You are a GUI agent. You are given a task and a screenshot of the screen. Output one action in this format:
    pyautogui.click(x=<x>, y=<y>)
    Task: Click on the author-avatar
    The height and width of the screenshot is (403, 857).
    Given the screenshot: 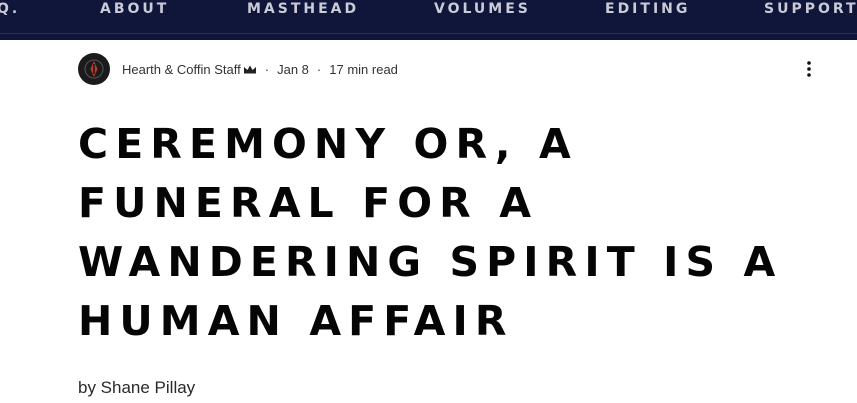 What is the action you would take?
    pyautogui.click(x=94, y=69)
    